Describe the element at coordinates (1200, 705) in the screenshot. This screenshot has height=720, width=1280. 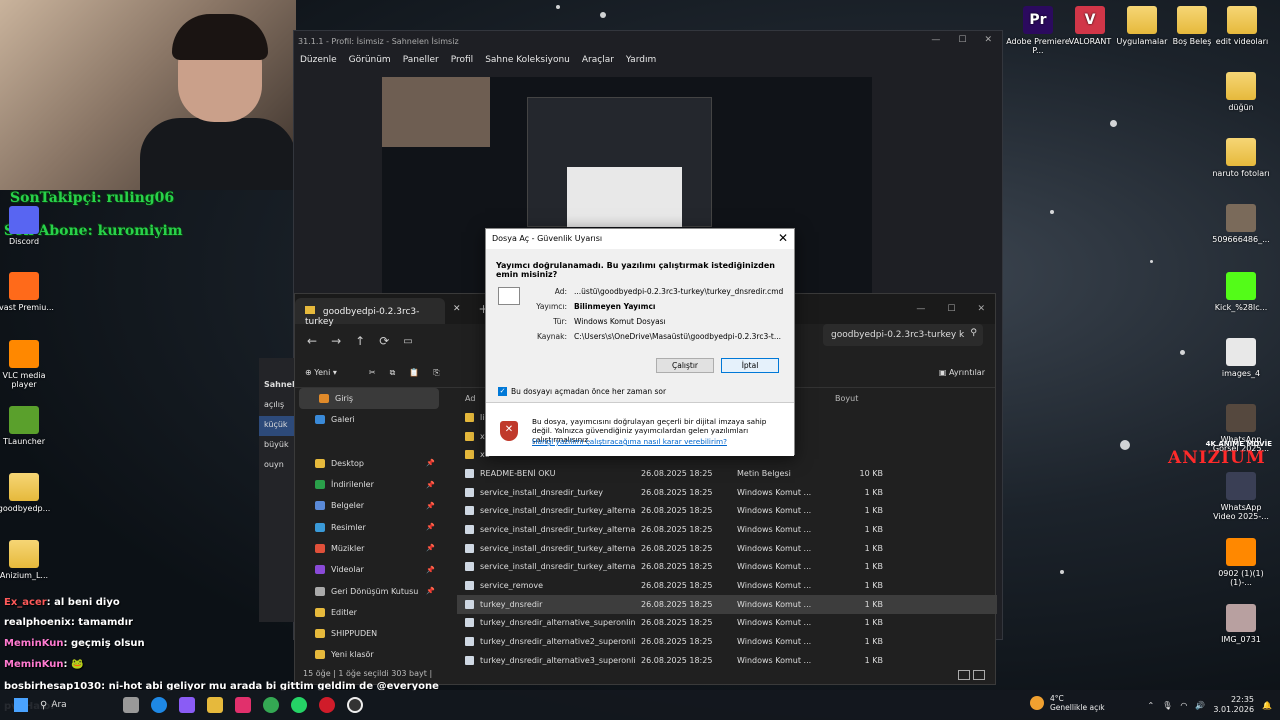
I see `volume-icon: 🔊` at that location.